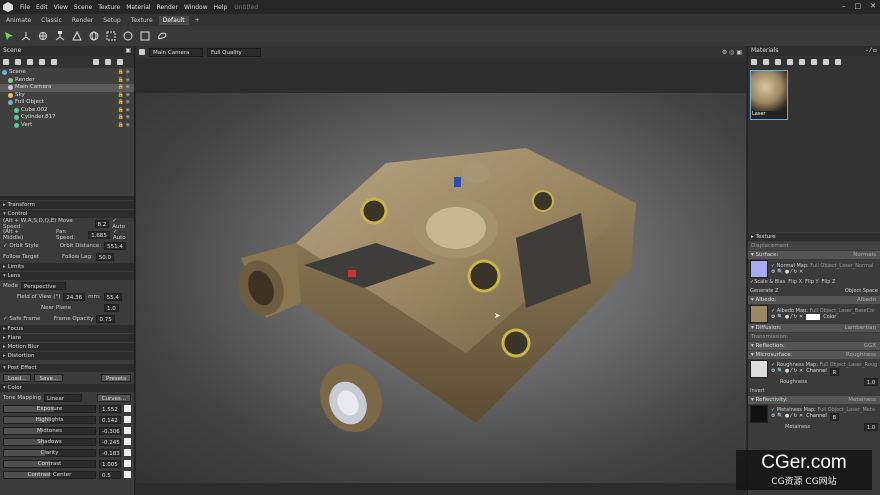 The width and height of the screenshot is (880, 495). I want to click on slider-value: -0.306, so click(110, 430).